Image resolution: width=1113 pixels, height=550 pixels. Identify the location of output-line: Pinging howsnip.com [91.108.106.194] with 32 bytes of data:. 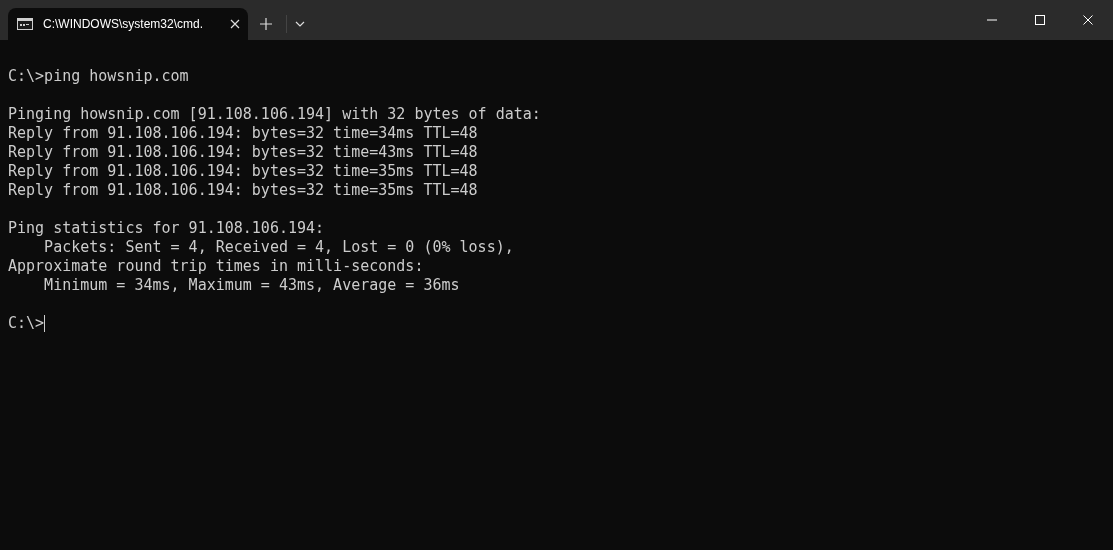
(274, 114).